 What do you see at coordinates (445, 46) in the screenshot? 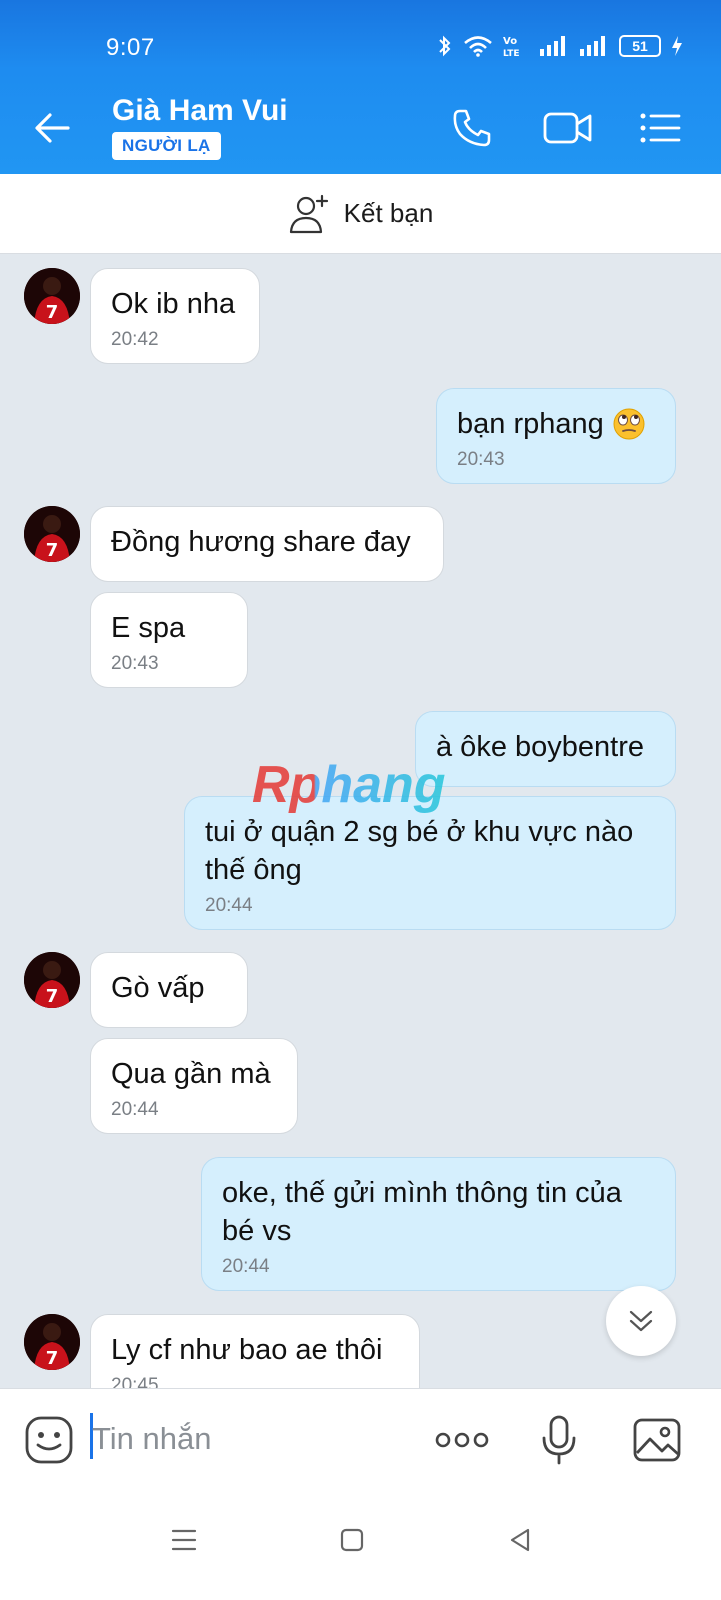
I see `bluetooth-icon` at bounding box center [445, 46].